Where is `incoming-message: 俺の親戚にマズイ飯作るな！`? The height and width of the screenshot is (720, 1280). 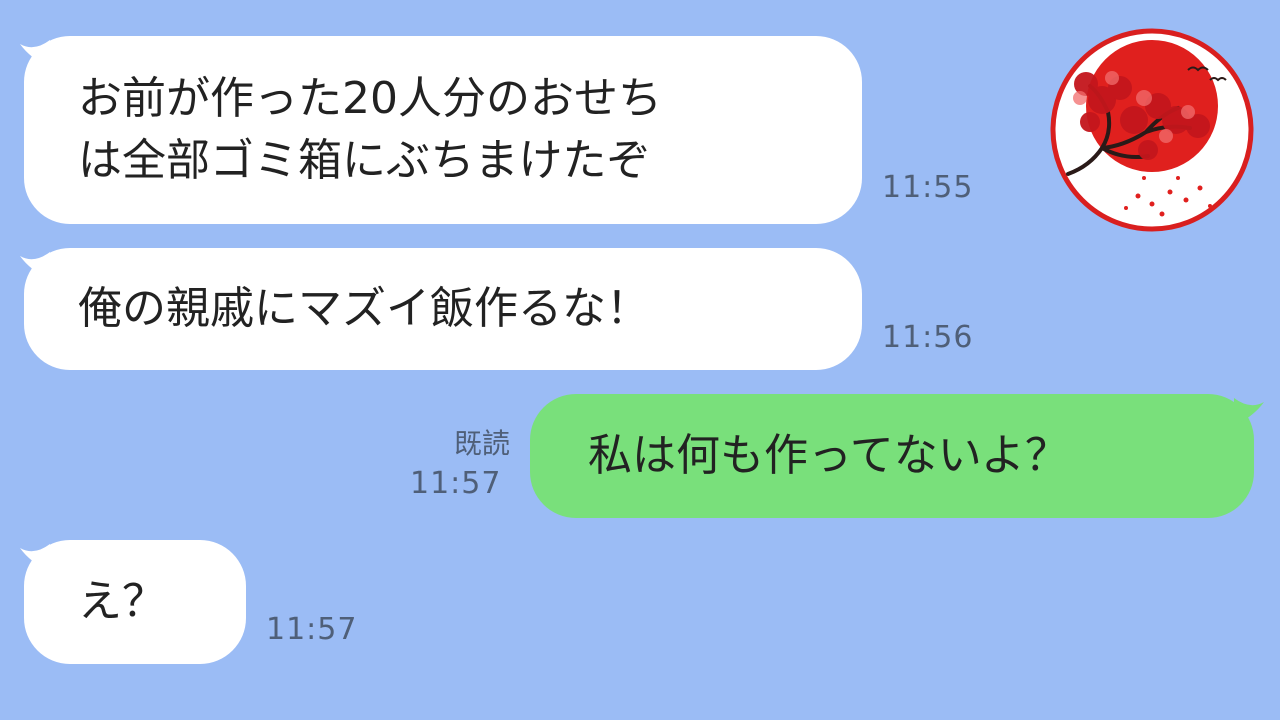
incoming-message: 俺の親戚にマズイ飯作るな！ is located at coordinates (443, 309).